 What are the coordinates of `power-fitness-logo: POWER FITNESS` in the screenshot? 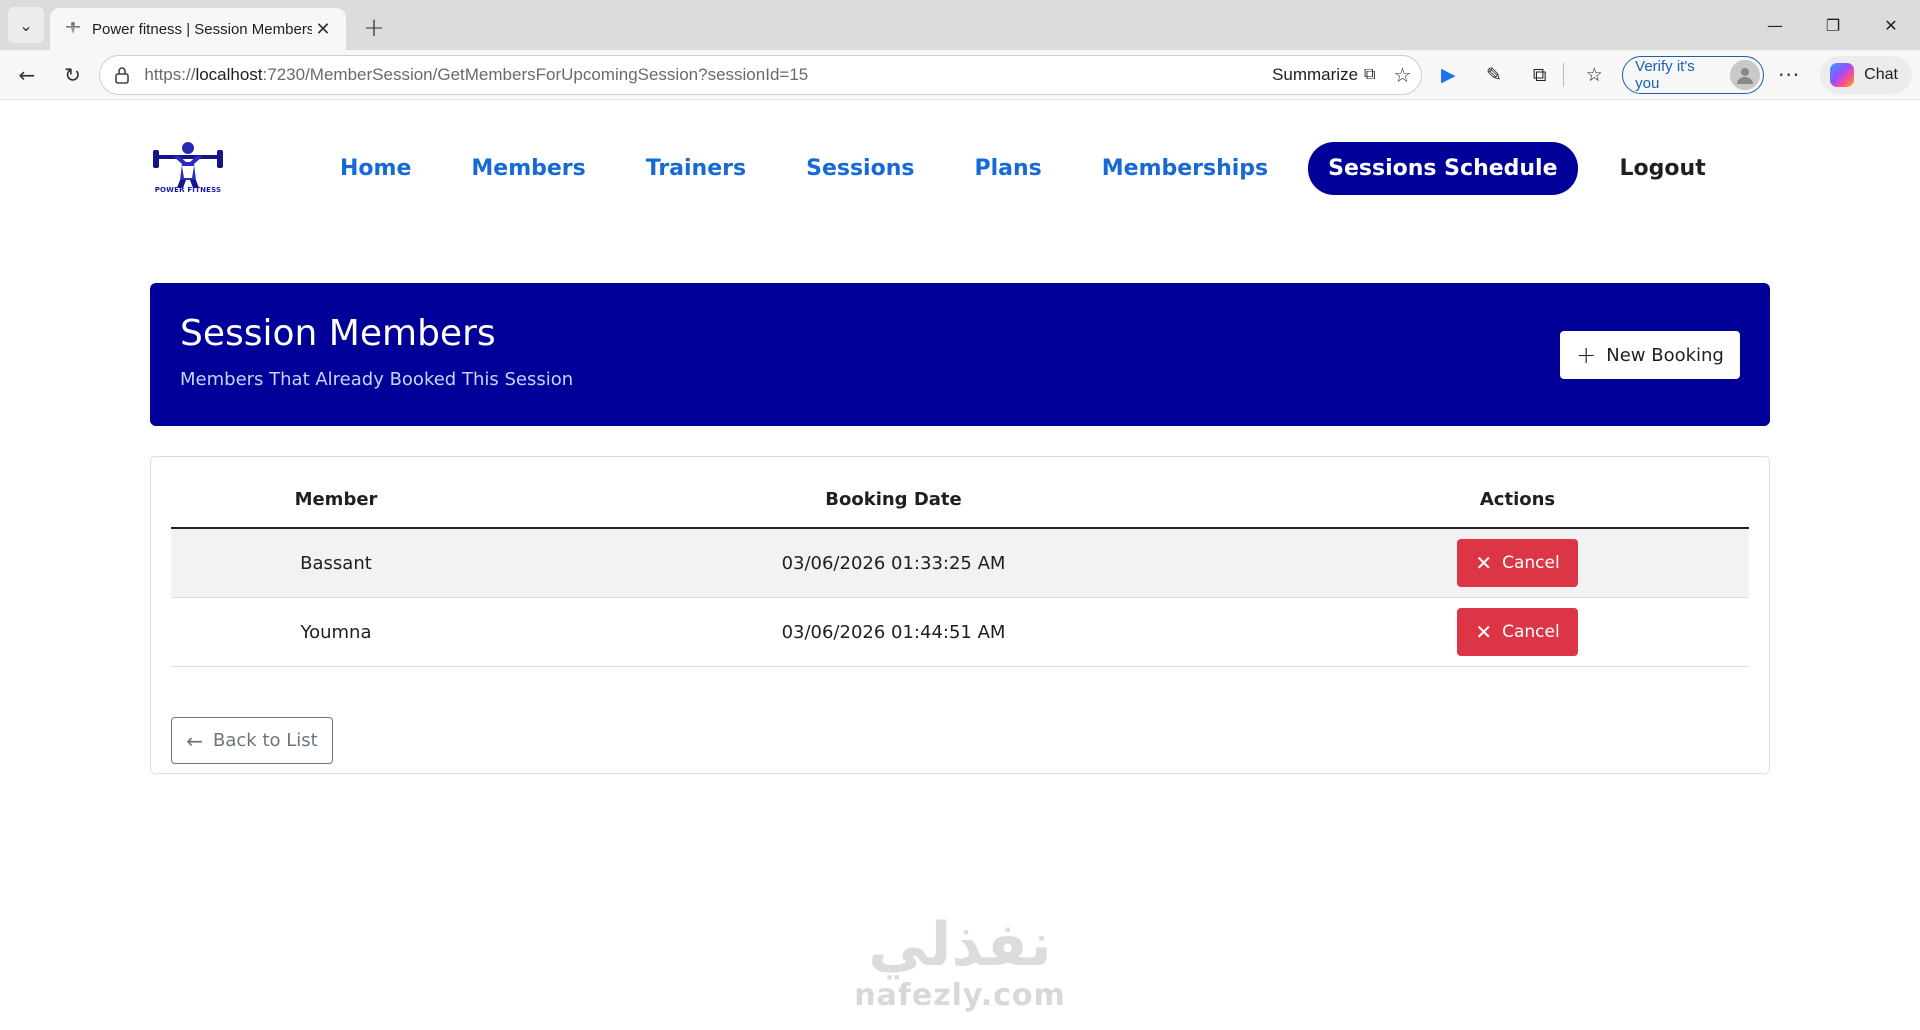 It's located at (188, 169).